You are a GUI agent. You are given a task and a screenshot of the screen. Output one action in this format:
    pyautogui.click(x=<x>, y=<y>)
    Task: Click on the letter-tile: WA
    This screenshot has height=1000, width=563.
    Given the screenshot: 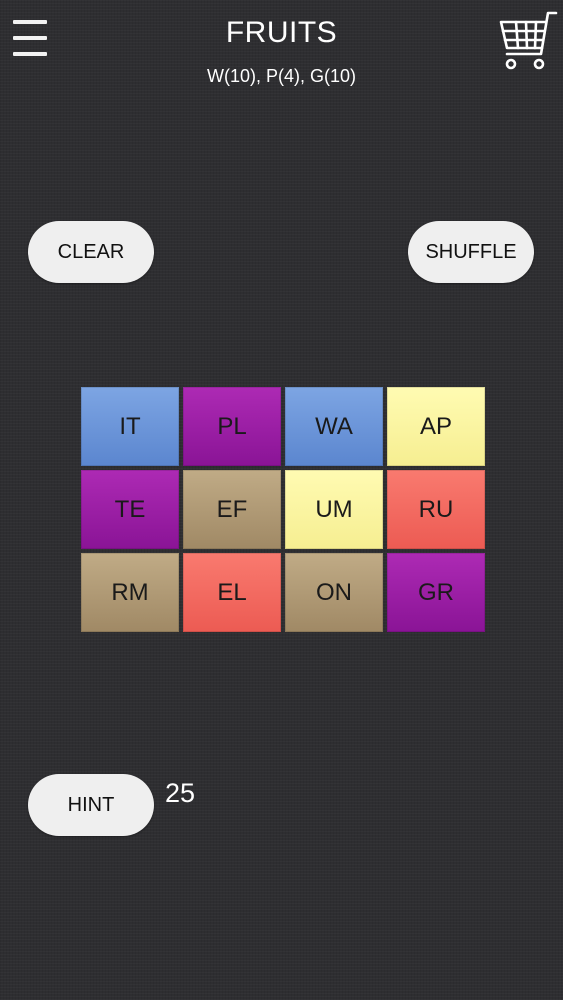 What is the action you would take?
    pyautogui.click(x=334, y=426)
    